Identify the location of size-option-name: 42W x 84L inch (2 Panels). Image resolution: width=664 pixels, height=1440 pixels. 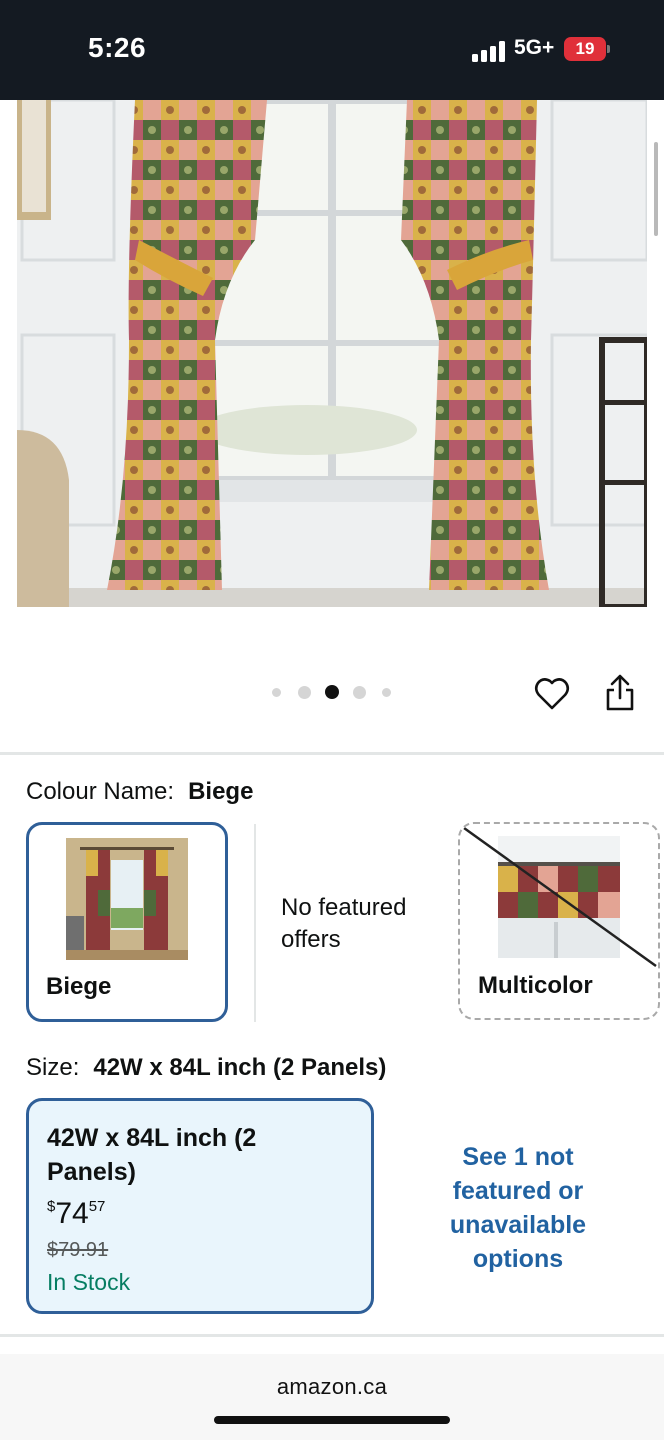
(152, 1155).